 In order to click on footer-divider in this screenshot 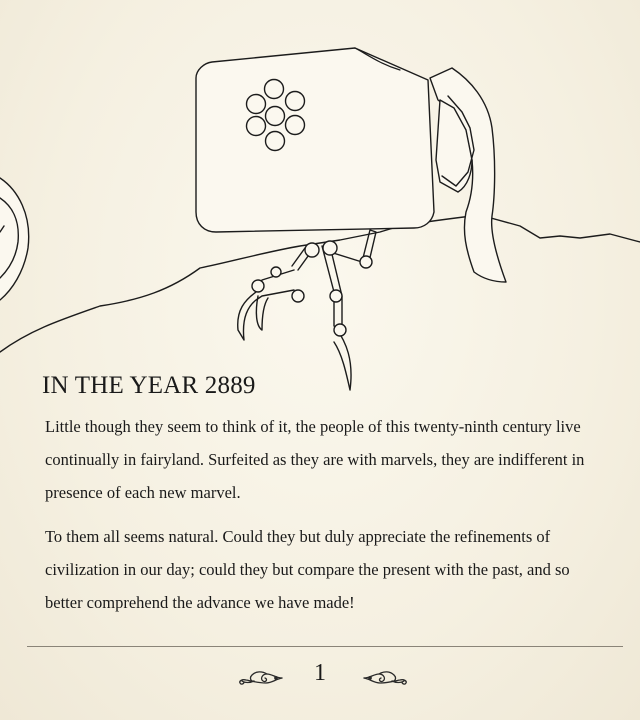, I will do `click(325, 646)`.